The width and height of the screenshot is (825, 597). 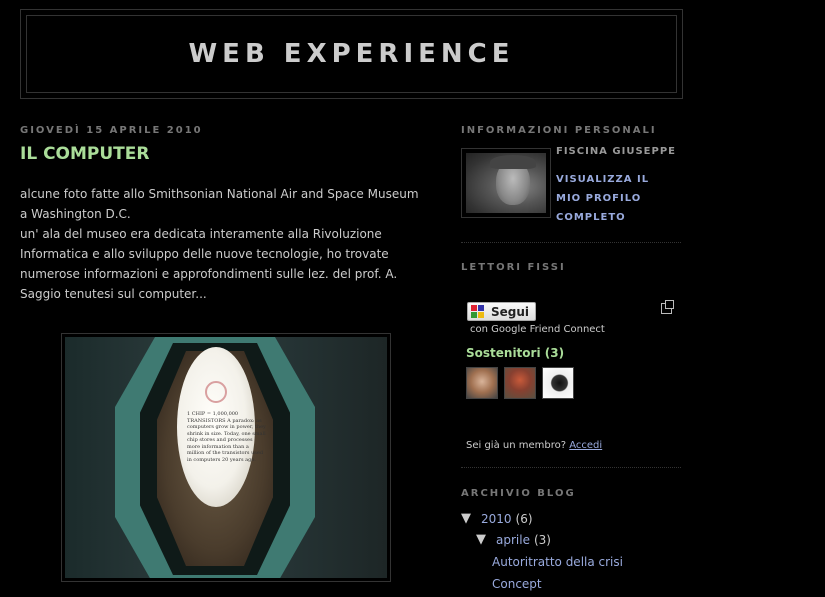 What do you see at coordinates (516, 445) in the screenshot?
I see `member-prompt-text: Sei già un membro?` at bounding box center [516, 445].